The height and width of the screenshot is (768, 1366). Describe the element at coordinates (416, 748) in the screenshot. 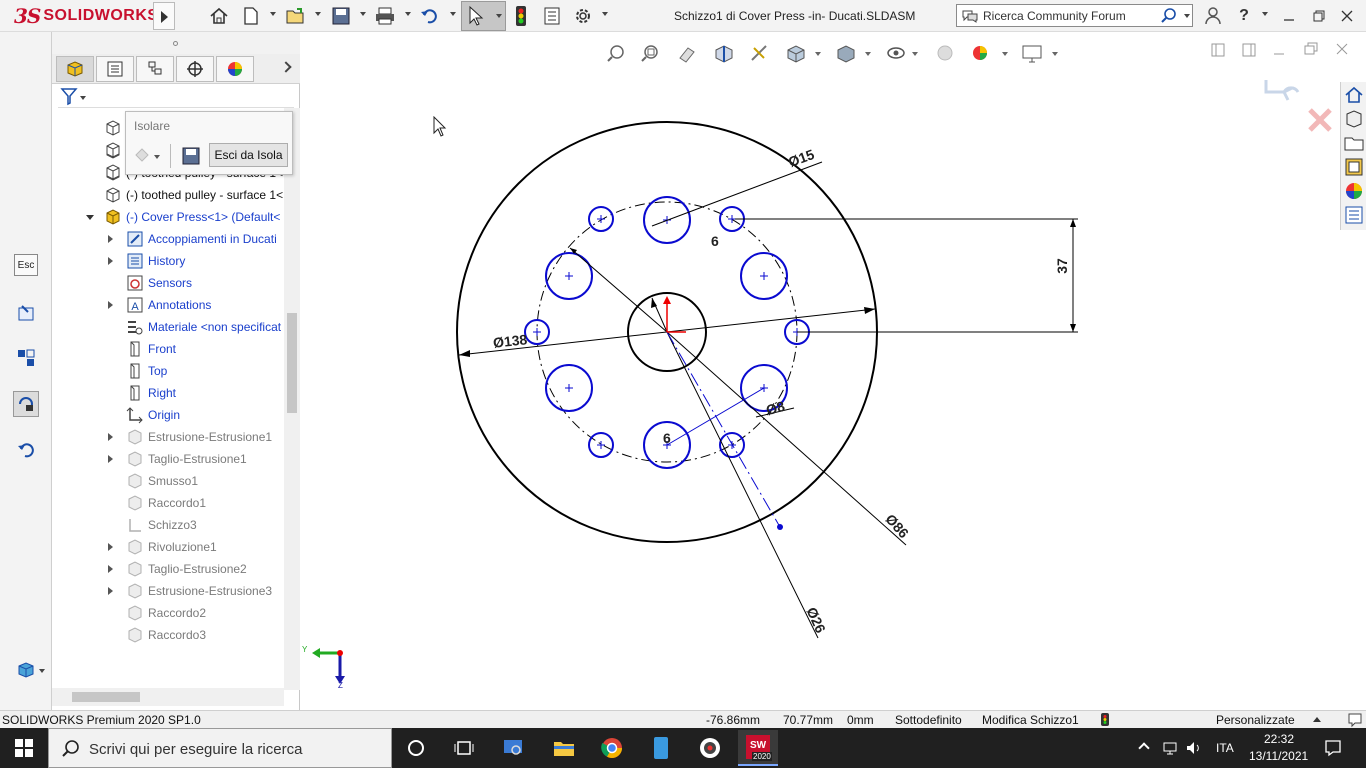

I see `cortana-button` at that location.